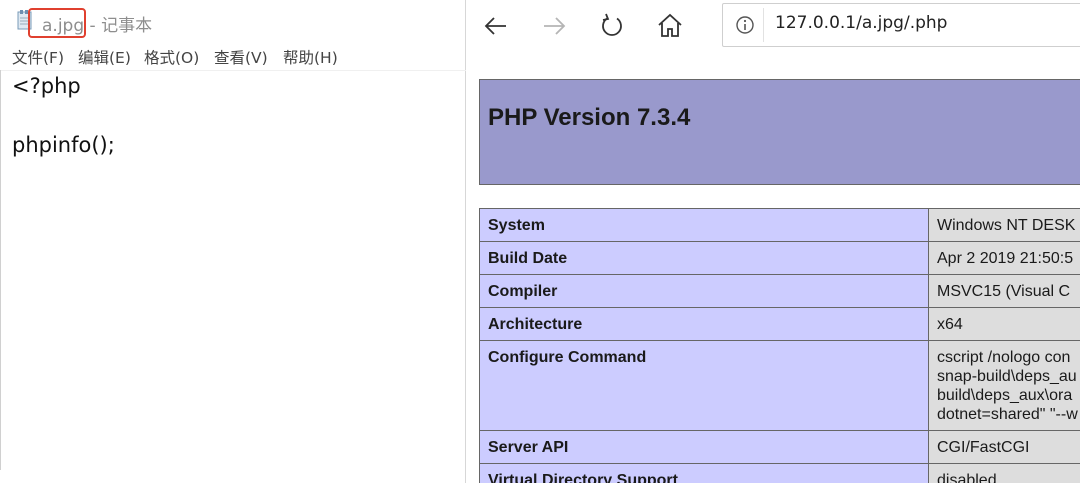  I want to click on notepad-title: a.jpg - 记事本, so click(97, 23).